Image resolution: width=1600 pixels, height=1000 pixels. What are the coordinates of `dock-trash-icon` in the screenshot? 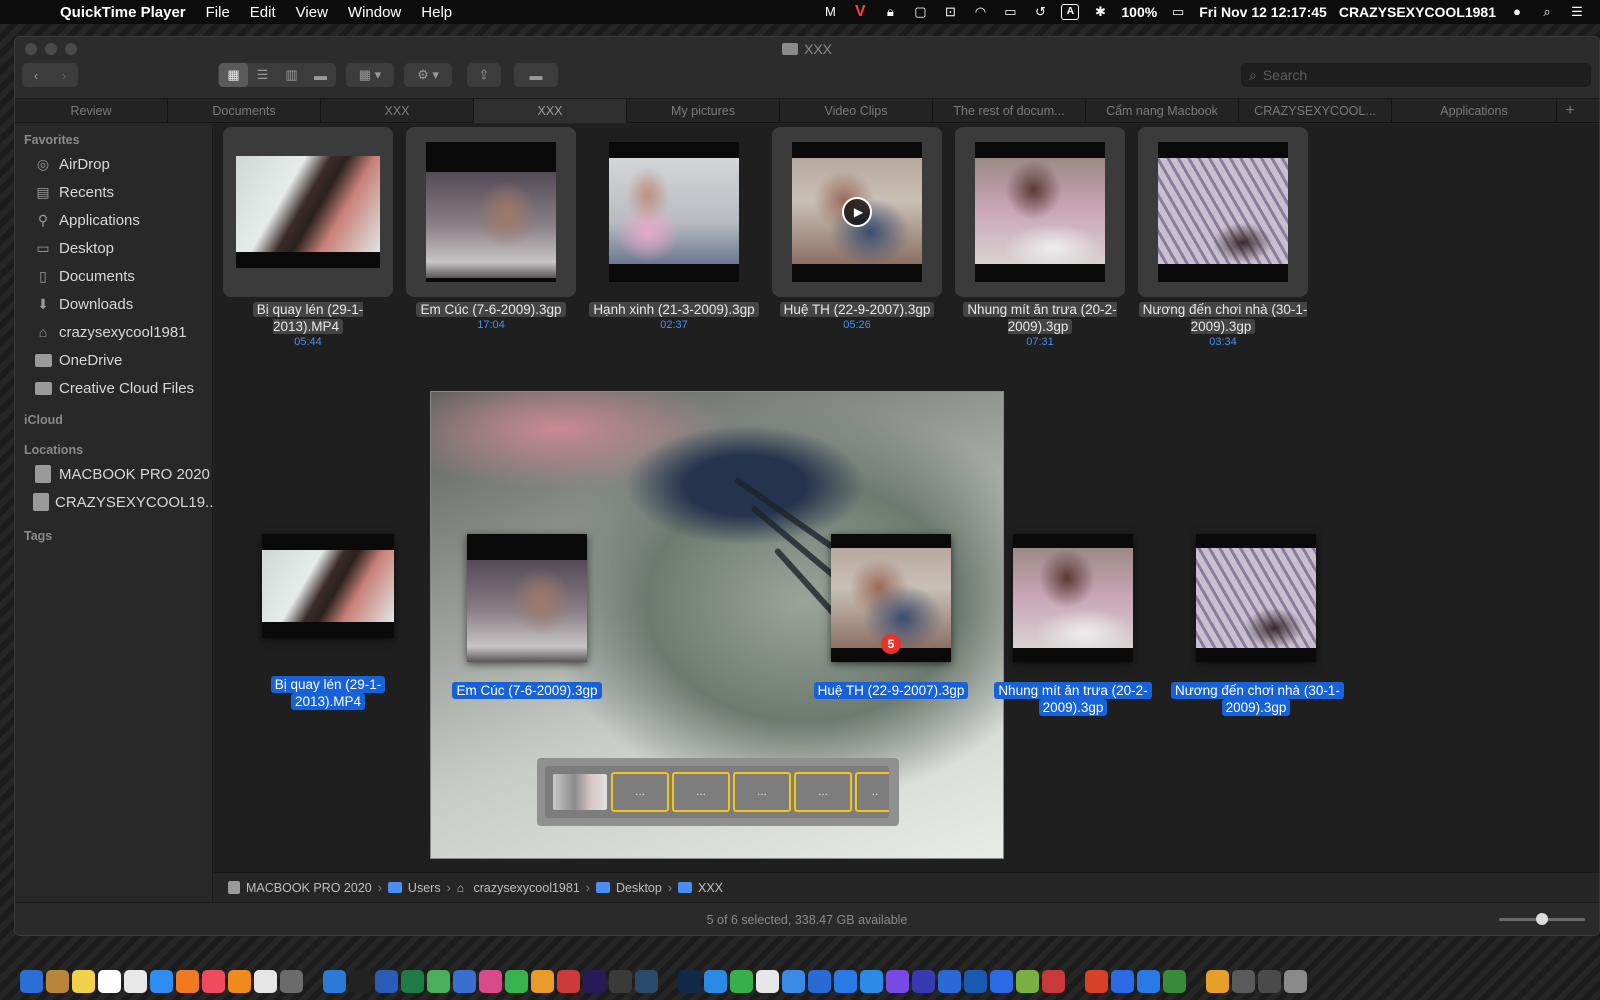 It's located at (1295, 981).